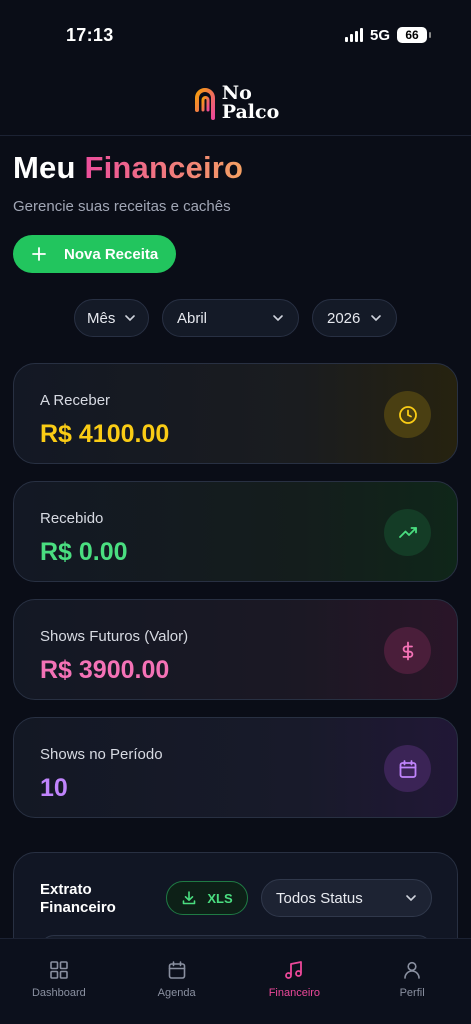  I want to click on trending-up-icon, so click(407, 532).